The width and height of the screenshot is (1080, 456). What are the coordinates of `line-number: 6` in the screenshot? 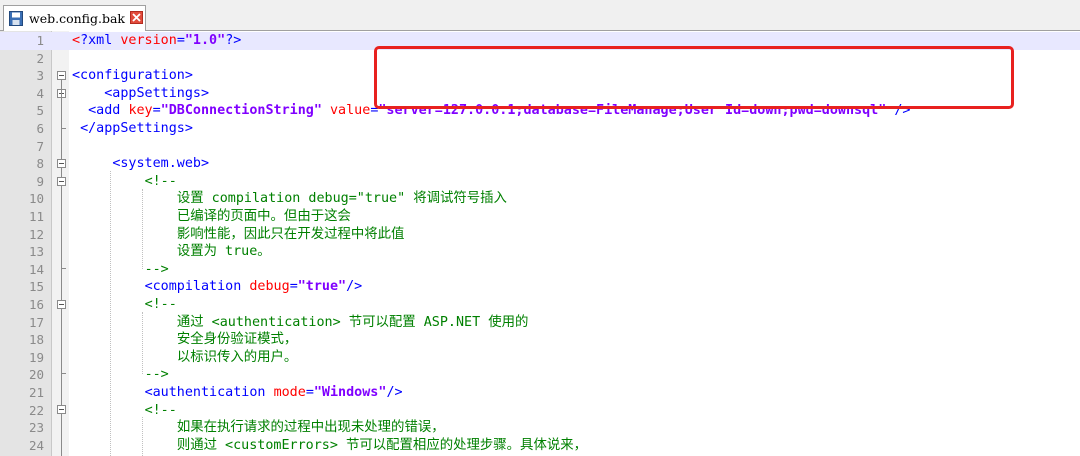 It's located at (40, 128).